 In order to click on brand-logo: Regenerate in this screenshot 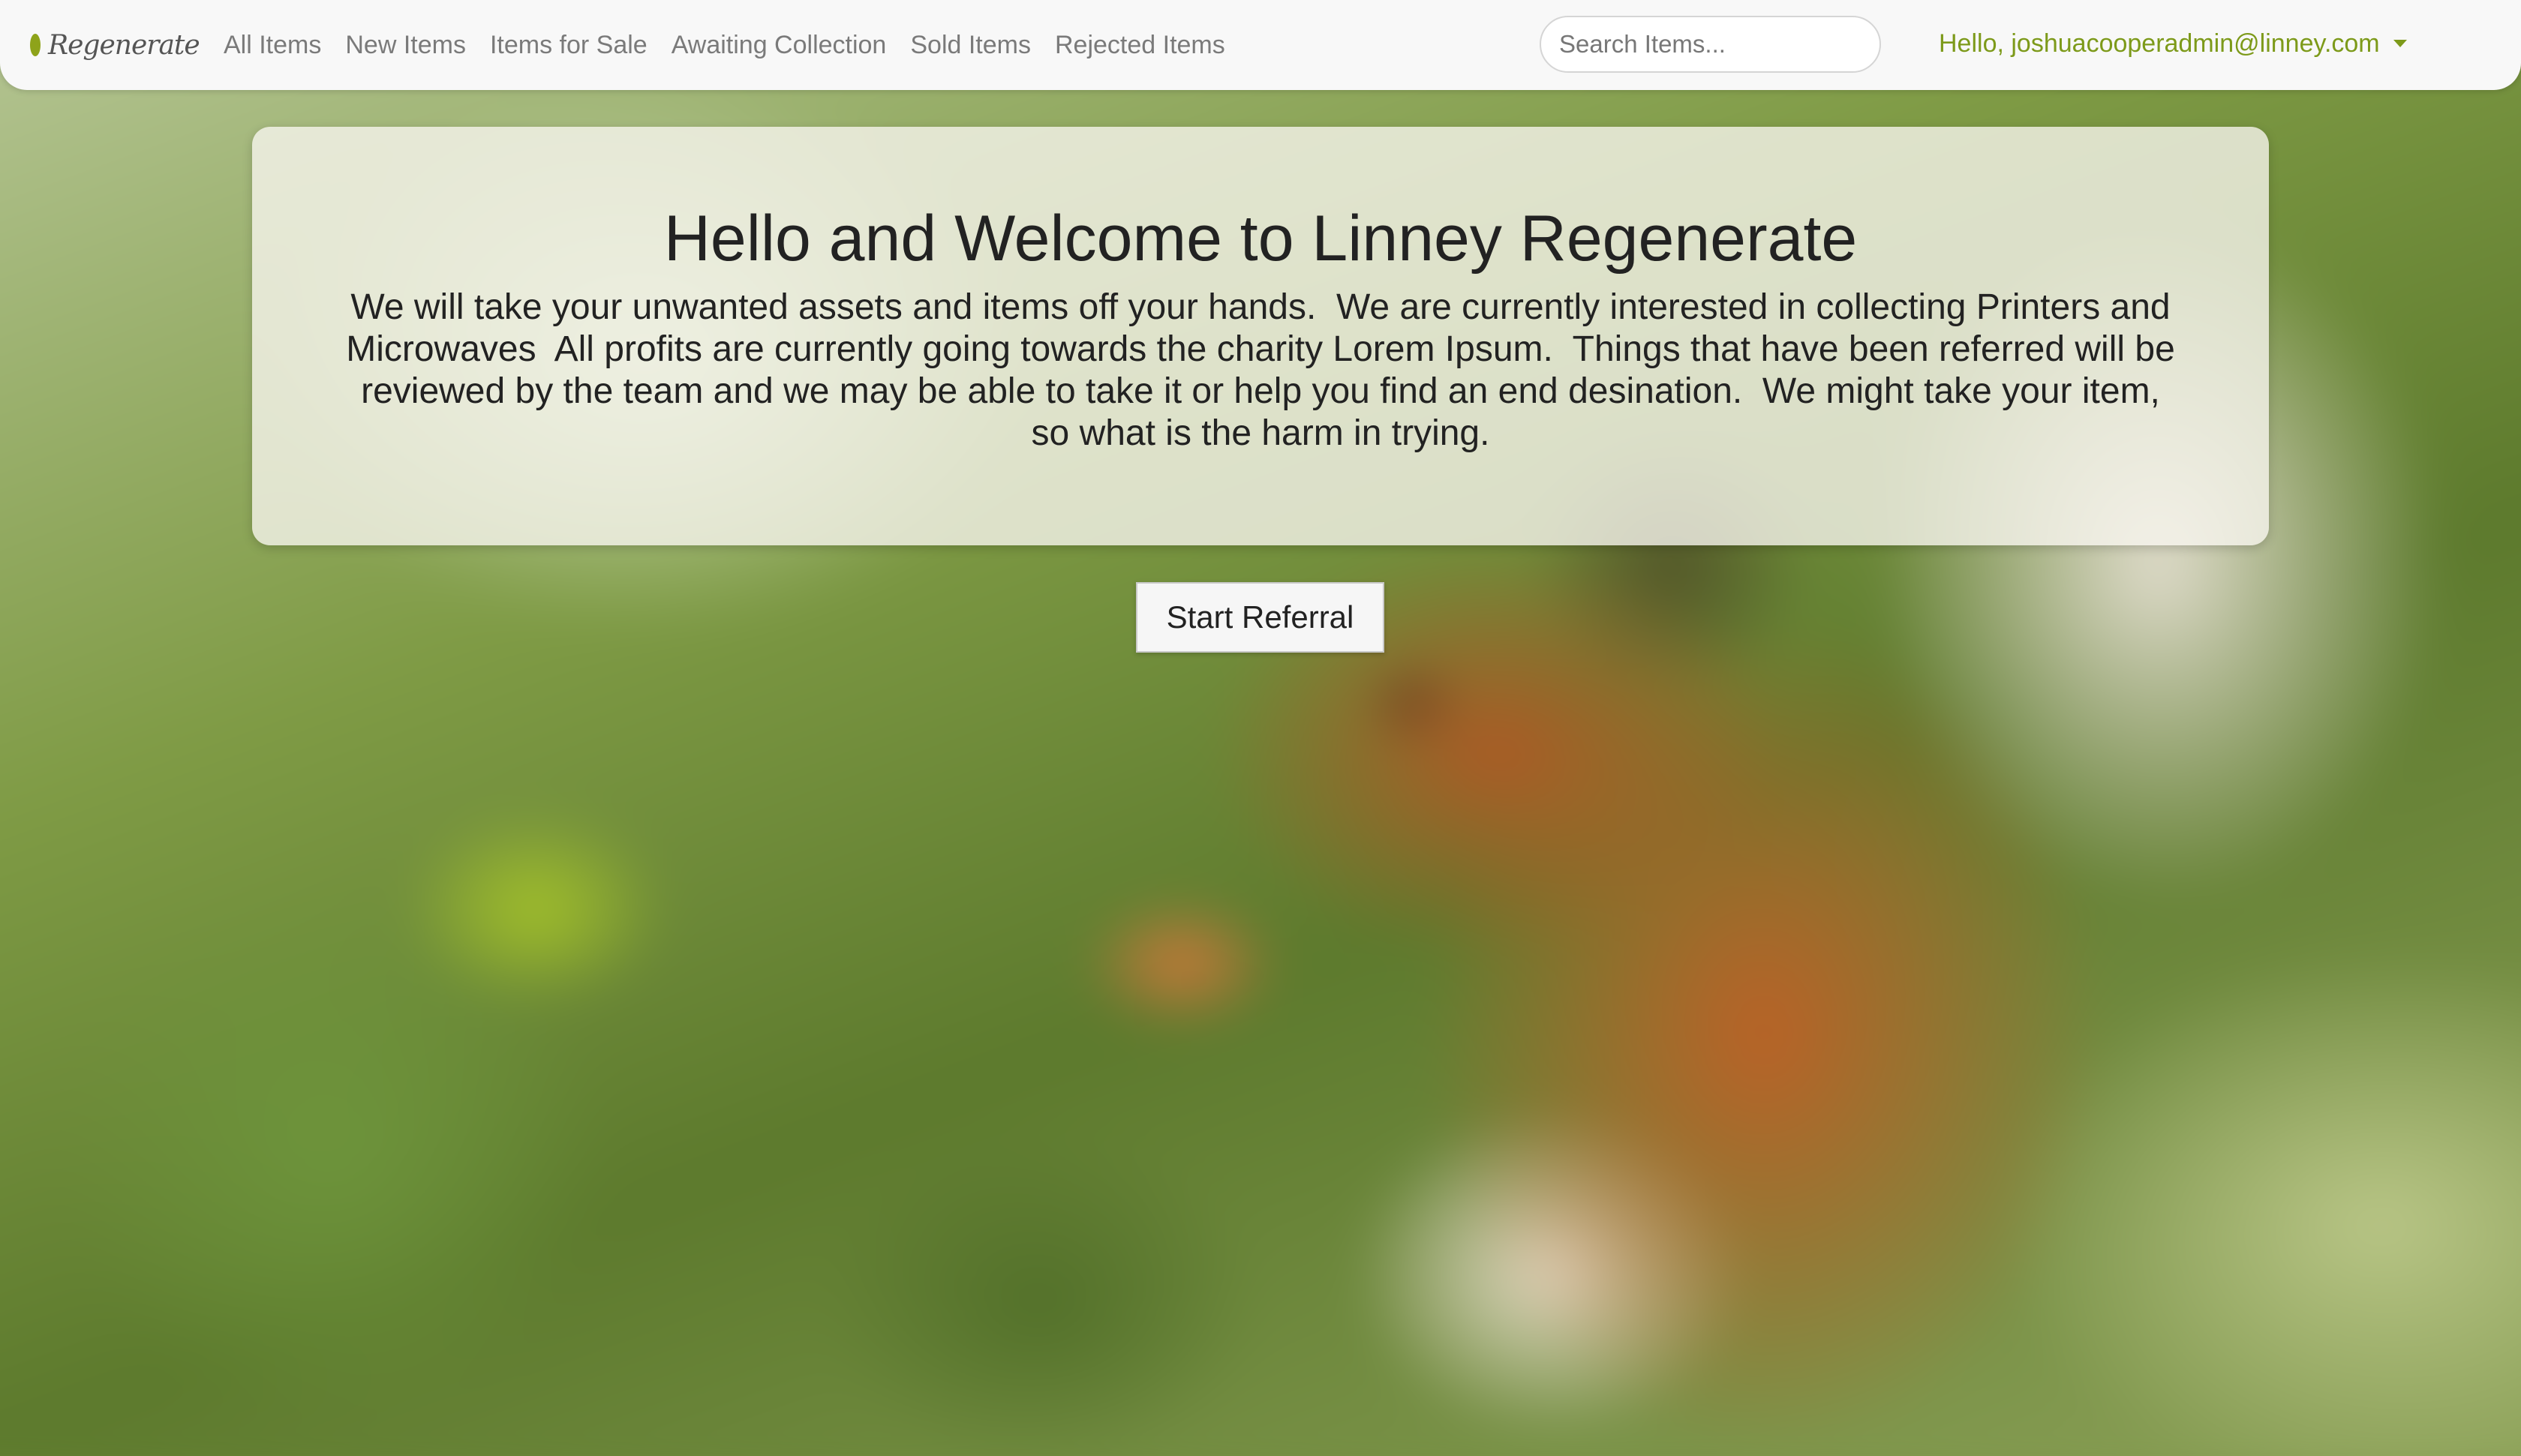, I will do `click(115, 45)`.